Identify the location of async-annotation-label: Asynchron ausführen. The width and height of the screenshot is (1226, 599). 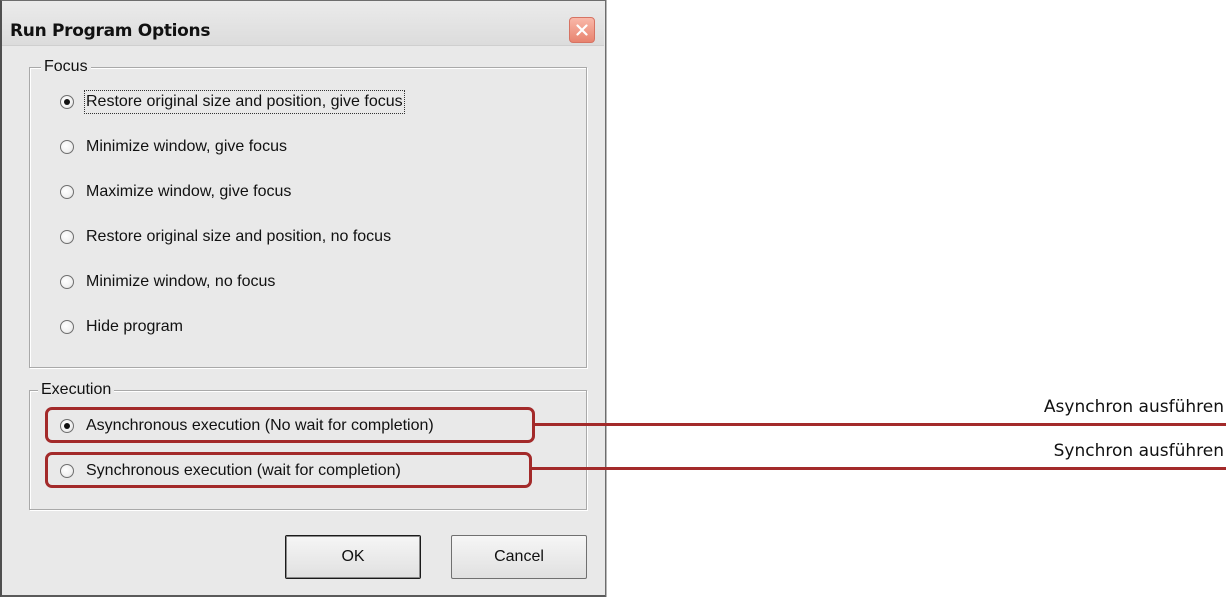
(1133, 407).